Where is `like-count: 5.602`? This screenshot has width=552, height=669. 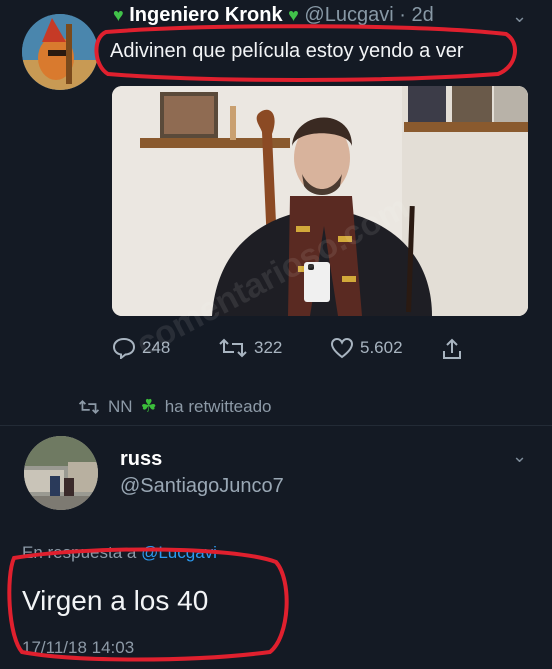
like-count: 5.602 is located at coordinates (381, 347).